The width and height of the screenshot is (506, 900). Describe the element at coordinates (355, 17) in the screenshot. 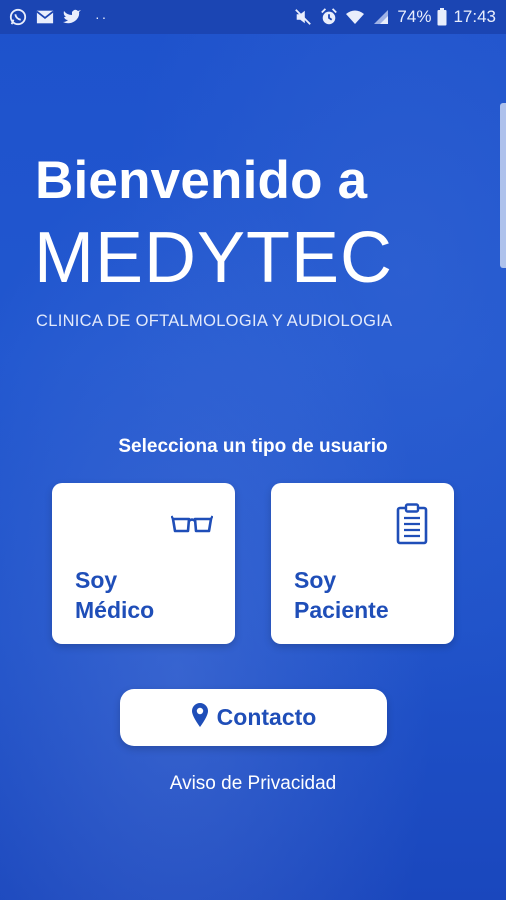

I see `wifi-icon` at that location.